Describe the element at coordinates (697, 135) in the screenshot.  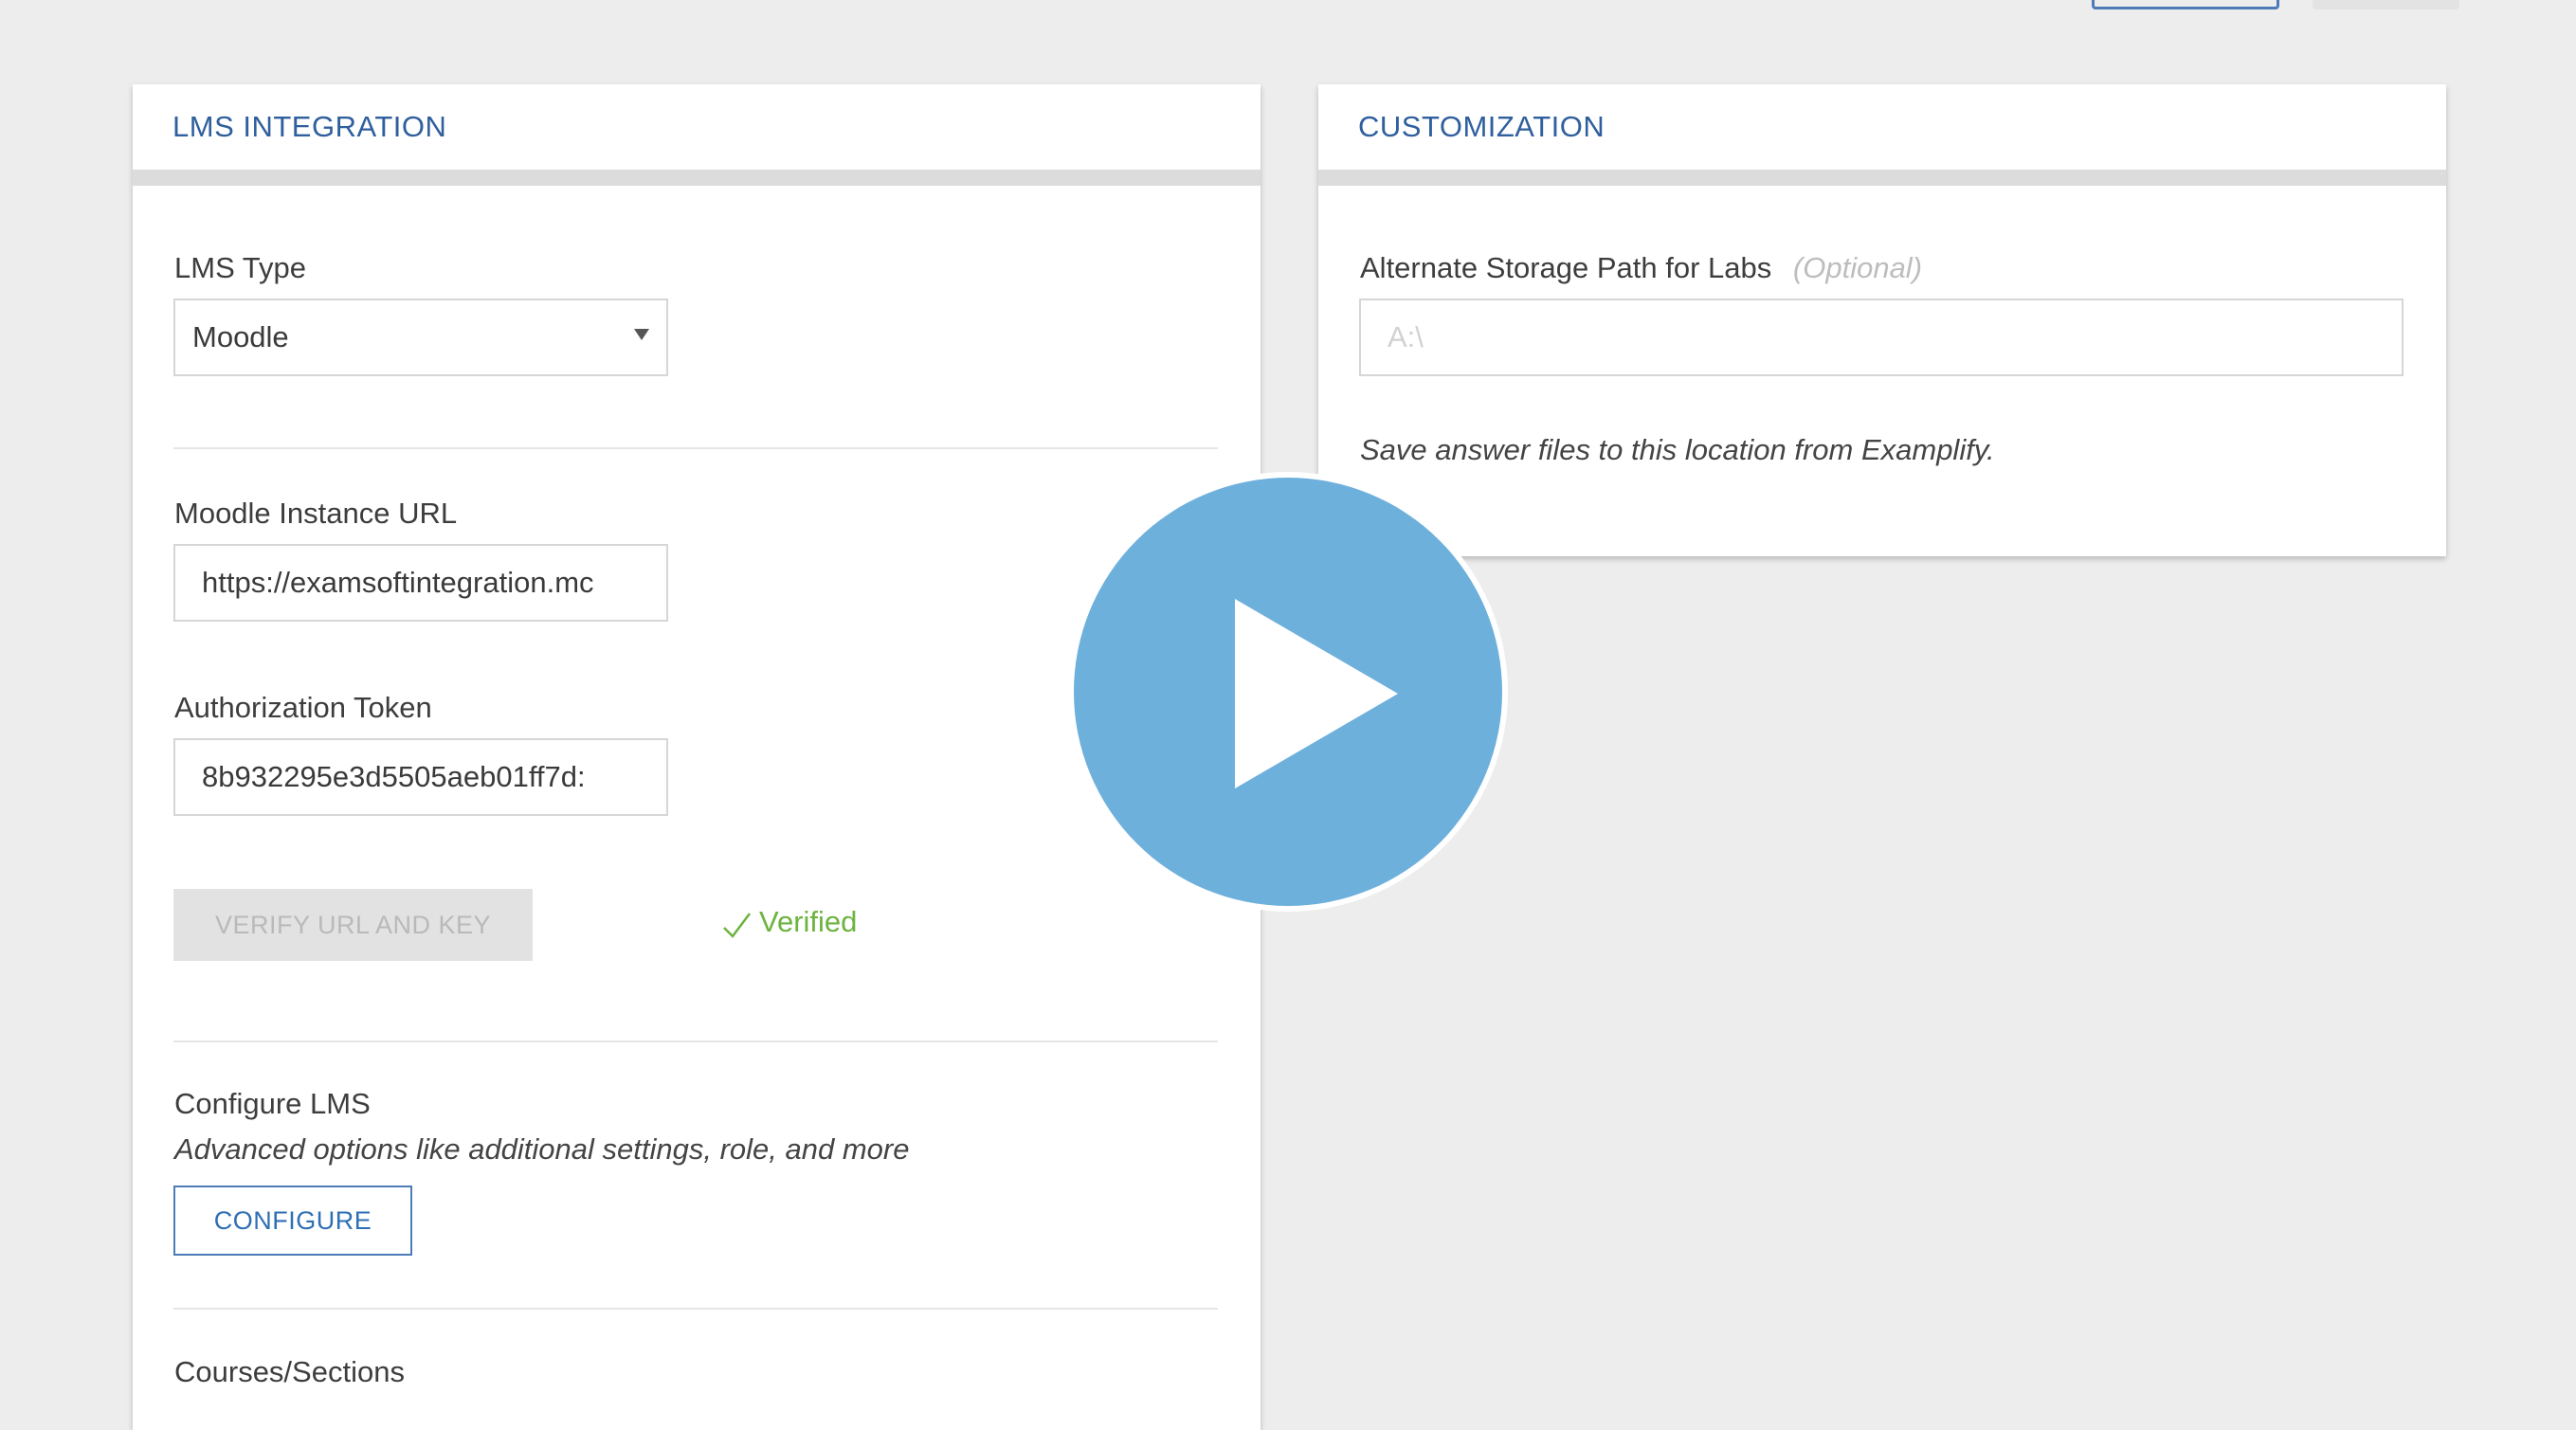
I see `lms-integration-title: LMS INTEGRATION` at that location.